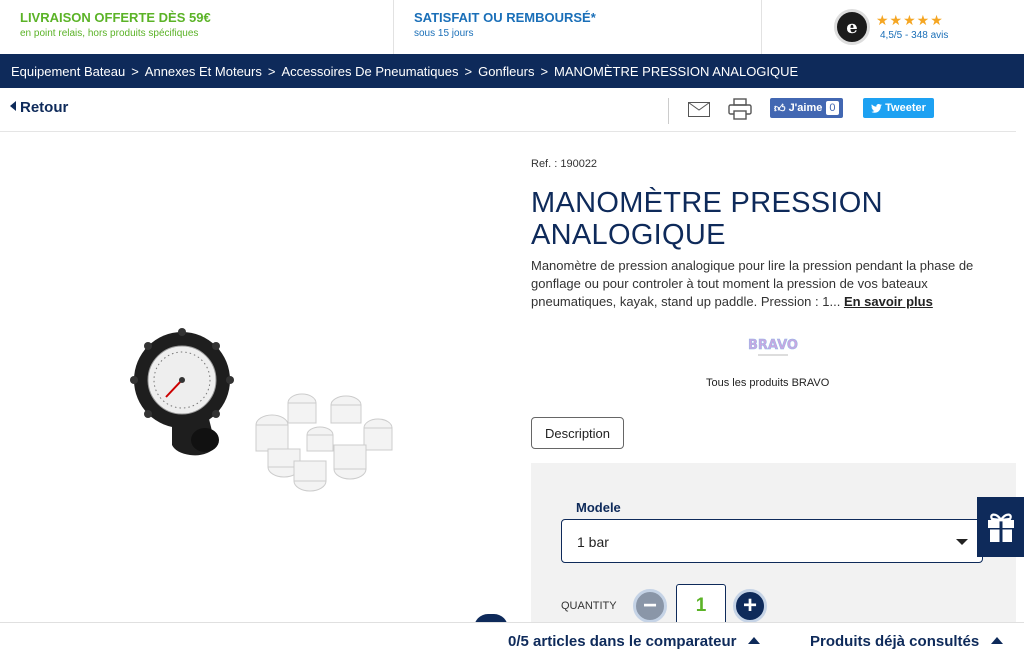 This screenshot has height=660, width=1024. I want to click on like-label: J'aime, so click(805, 108).